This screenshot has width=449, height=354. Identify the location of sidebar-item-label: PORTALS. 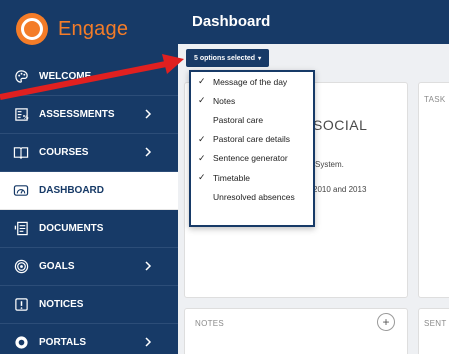
(63, 342).